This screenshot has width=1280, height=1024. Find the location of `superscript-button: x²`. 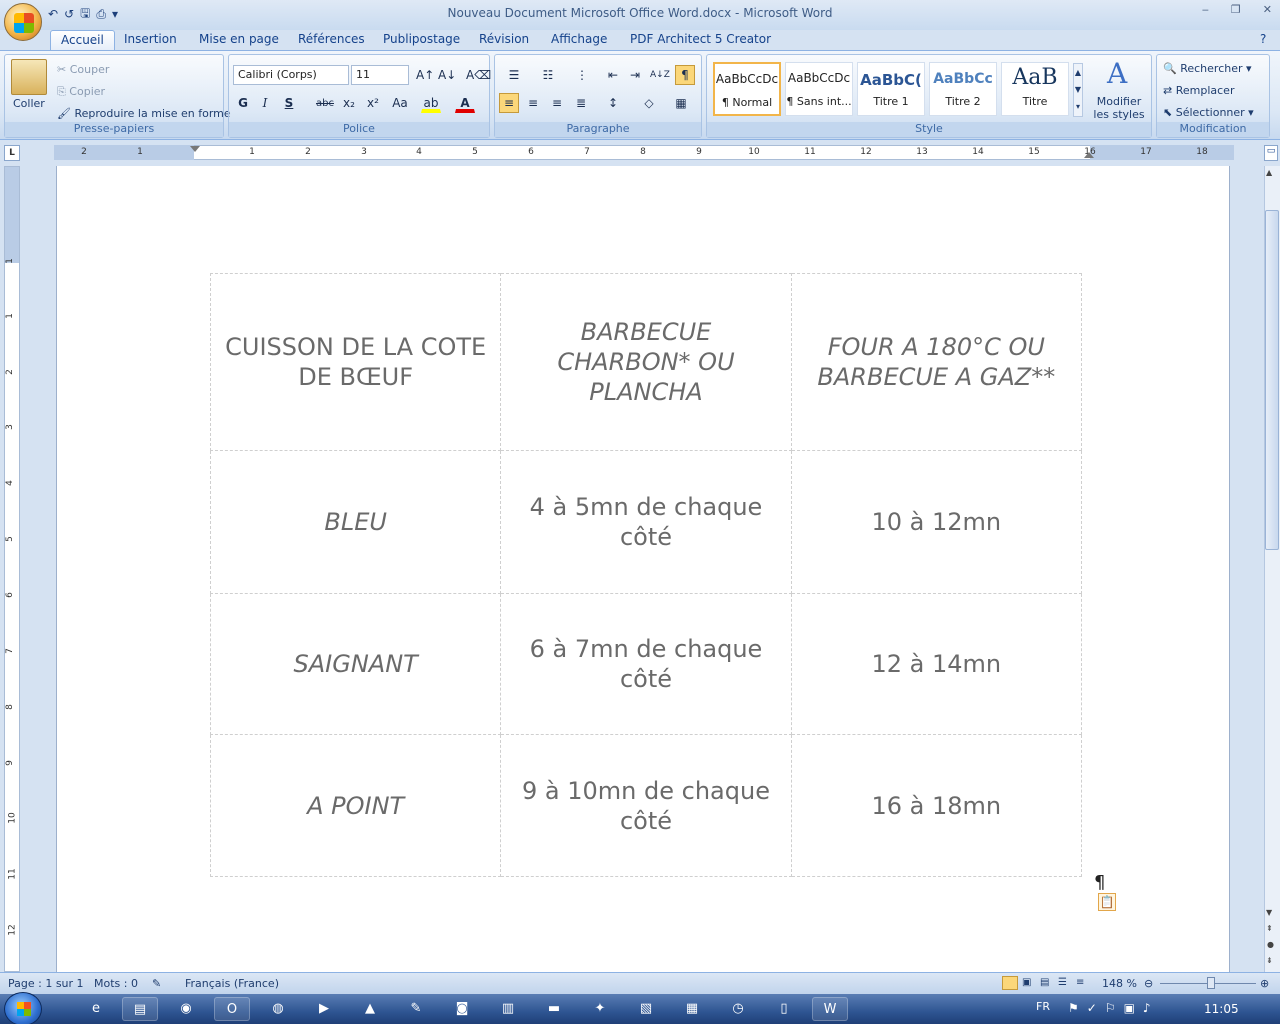

superscript-button: x² is located at coordinates (373, 103).